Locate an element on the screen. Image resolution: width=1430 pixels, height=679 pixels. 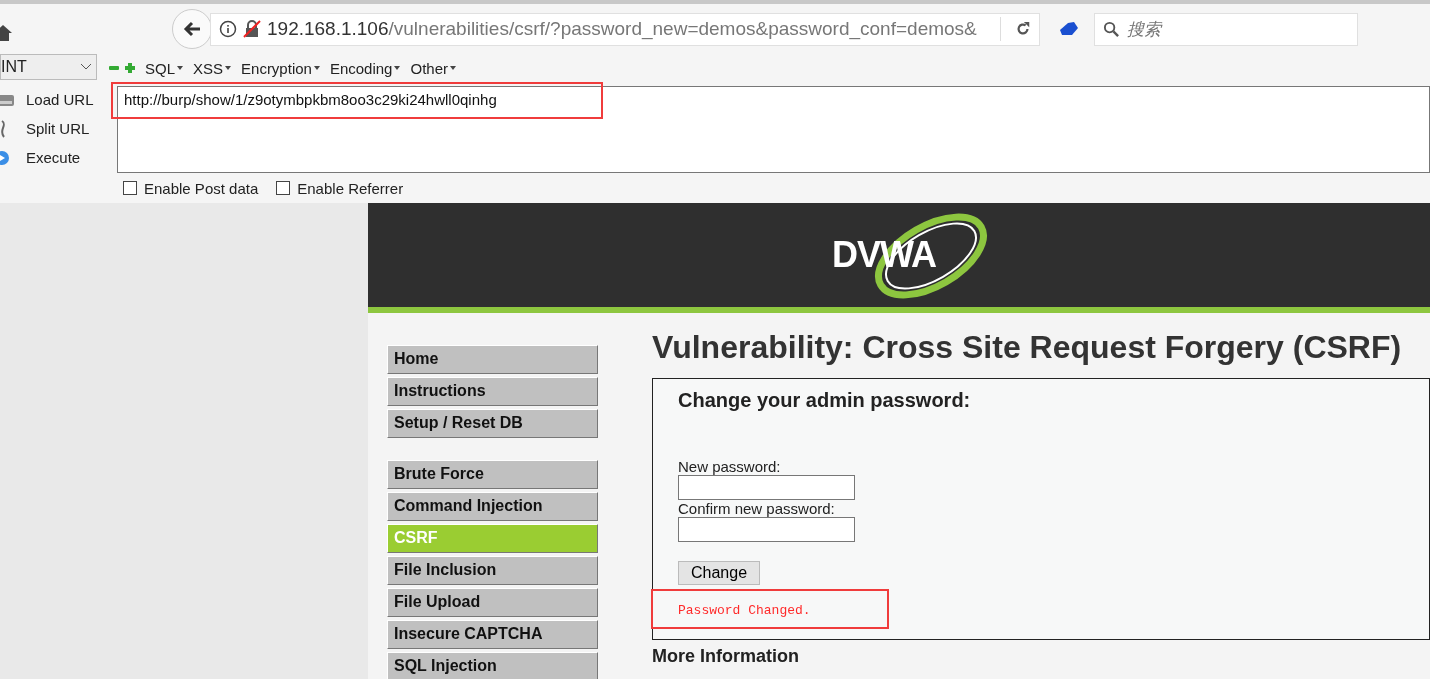
page-title: Vulnerability: Cross Site Request Forgery (CSRF) is located at coordinates (1027, 347).